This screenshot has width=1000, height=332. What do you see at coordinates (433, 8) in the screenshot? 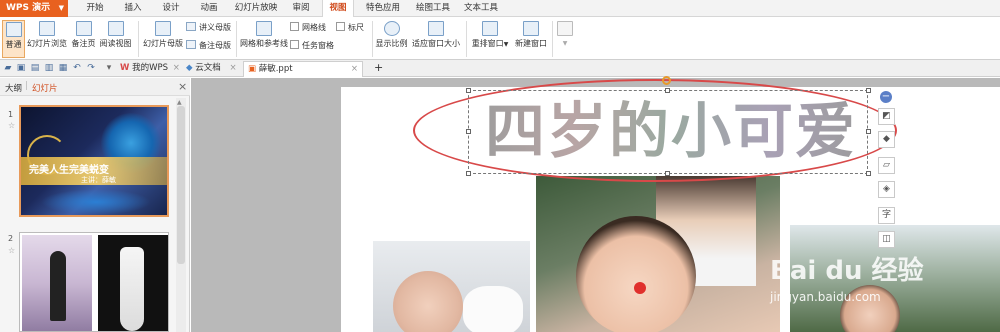
I see `tab-drawing-tools: 绘图工具` at bounding box center [433, 8].